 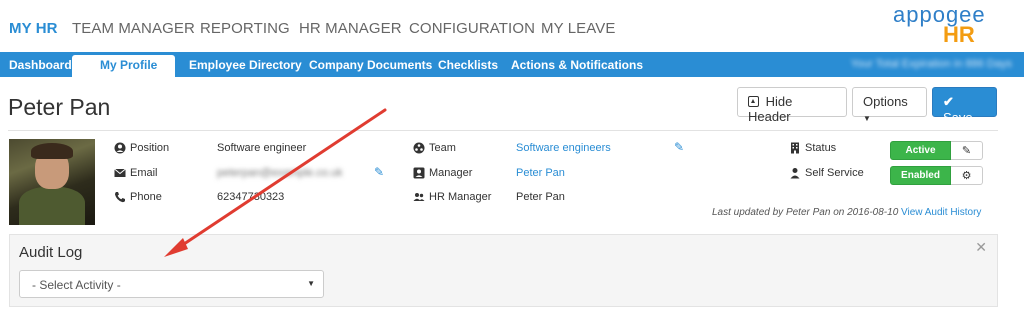 What do you see at coordinates (679, 147) in the screenshot?
I see `edit-team-pencil-icon: ✎` at bounding box center [679, 147].